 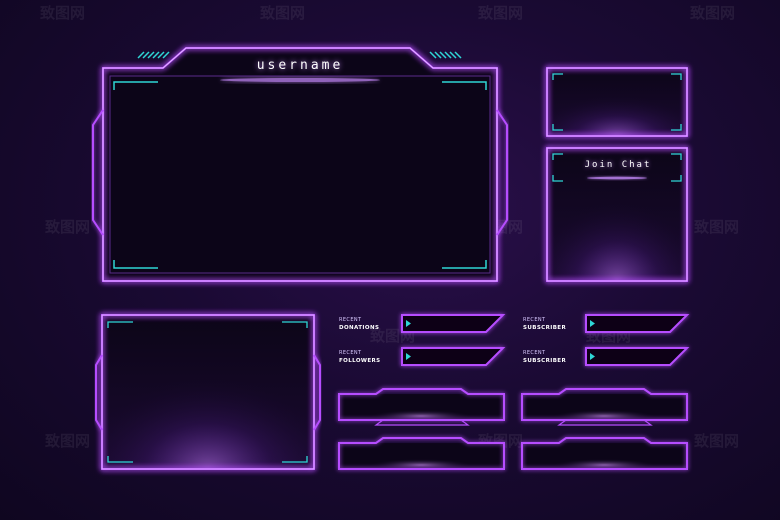 I want to click on recent-followers-label: RECENT FOLLOWERS, so click(x=360, y=357).